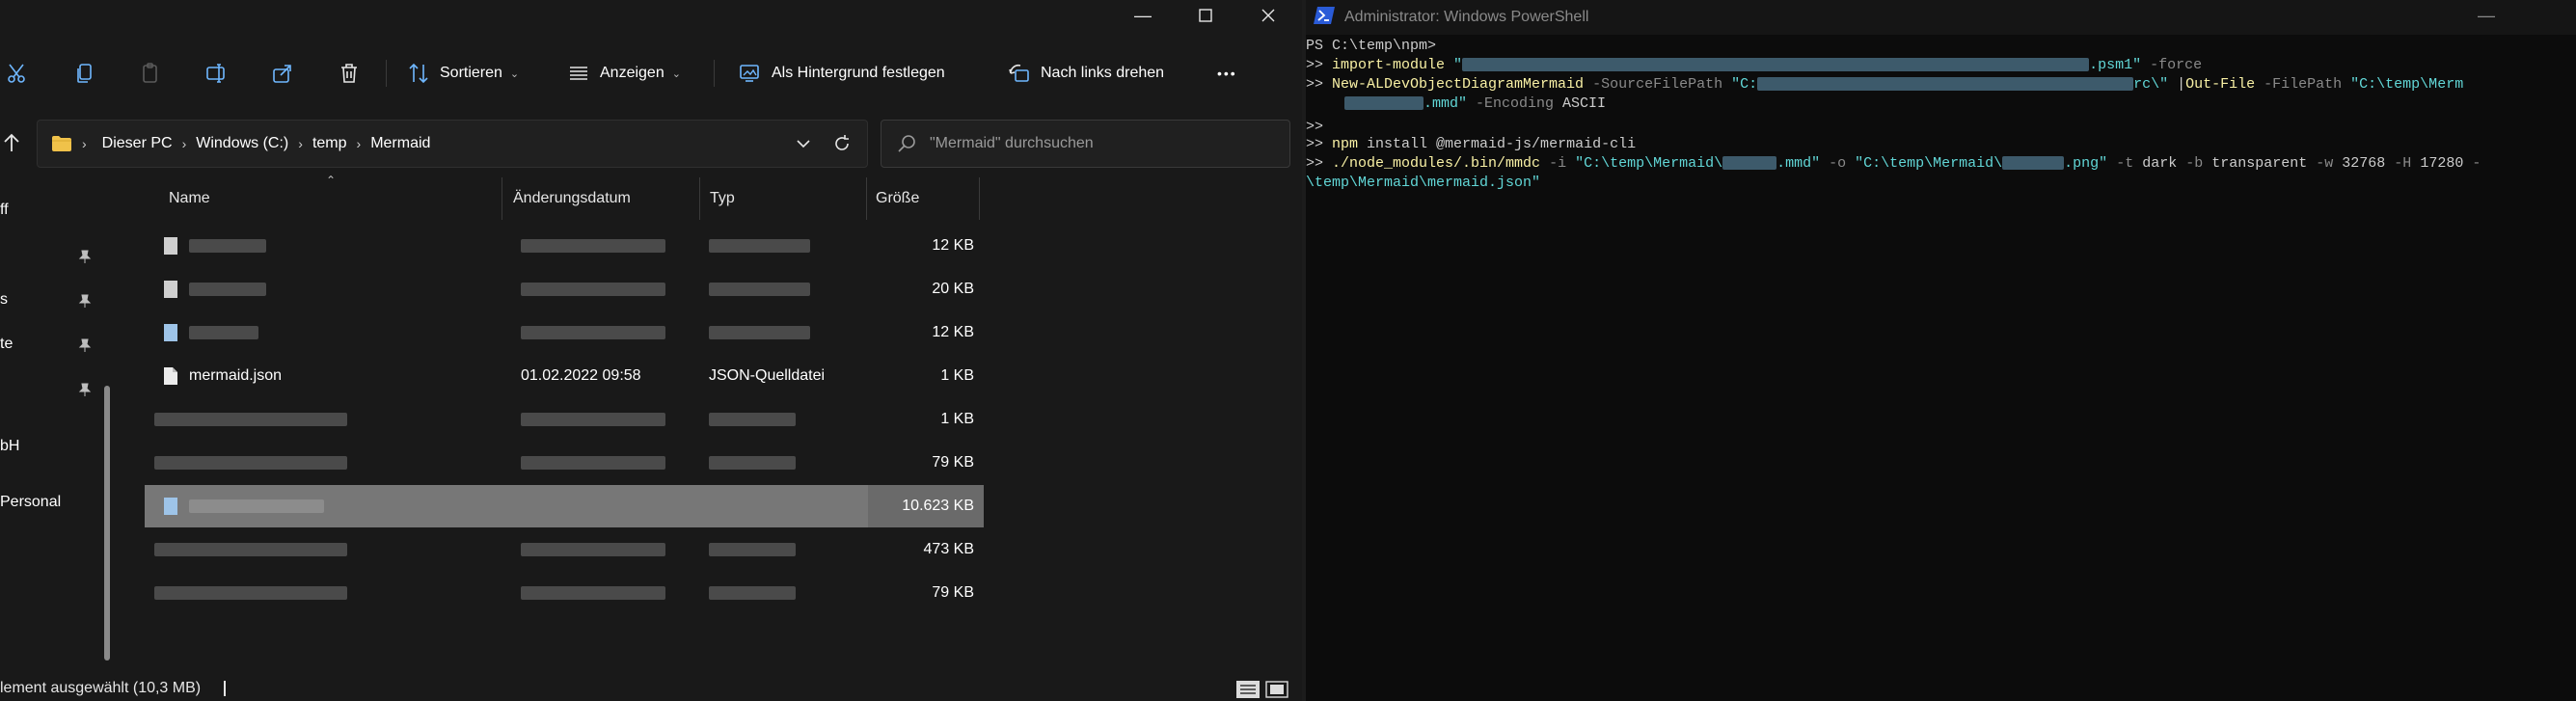  Describe the element at coordinates (1205, 16) in the screenshot. I see `maximize-button` at that location.